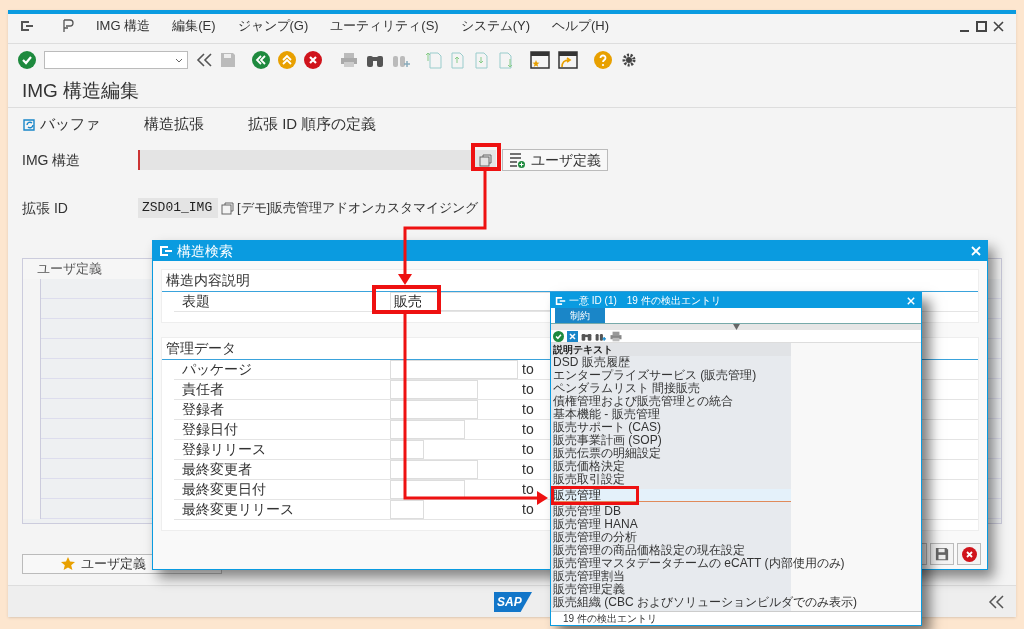 This screenshot has height=629, width=1024. Describe the element at coordinates (434, 60) in the screenshot. I see `first-page-icon` at that location.